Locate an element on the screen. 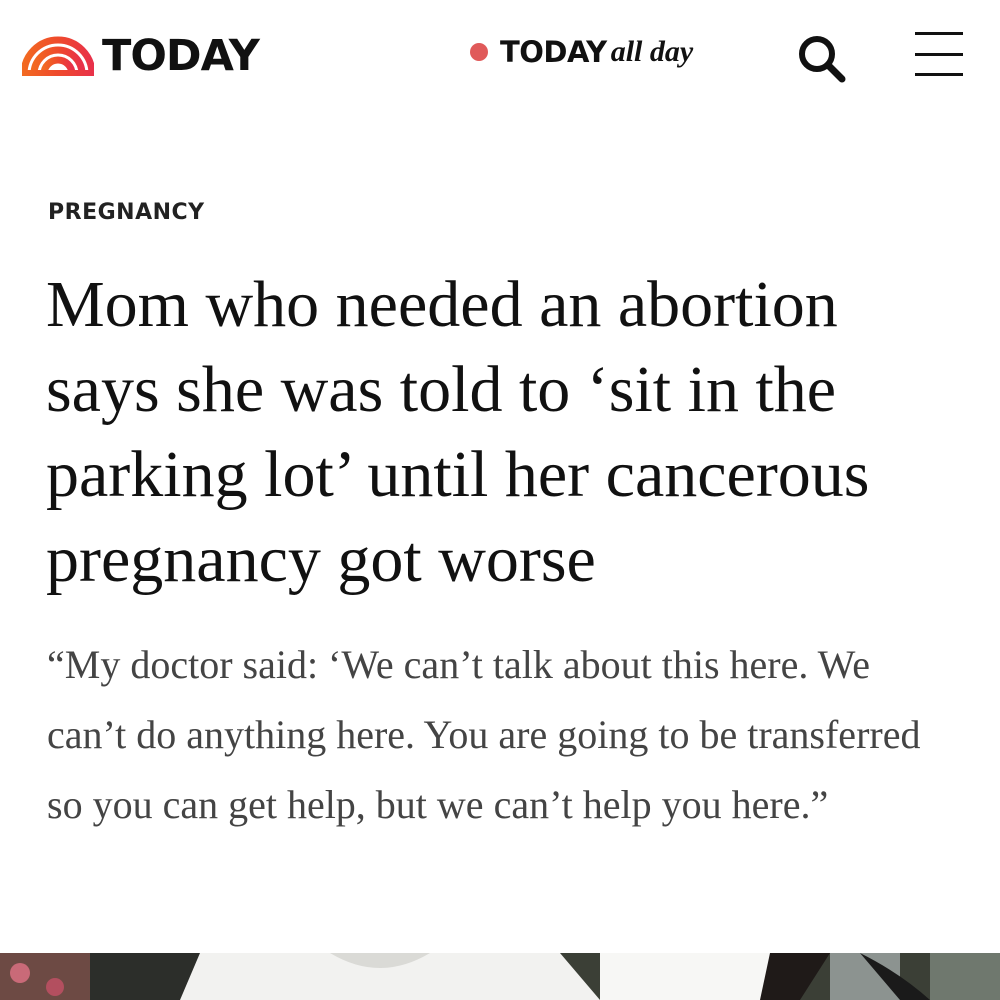 The width and height of the screenshot is (1000, 1000). today-logo: TODAY is located at coordinates (141, 56).